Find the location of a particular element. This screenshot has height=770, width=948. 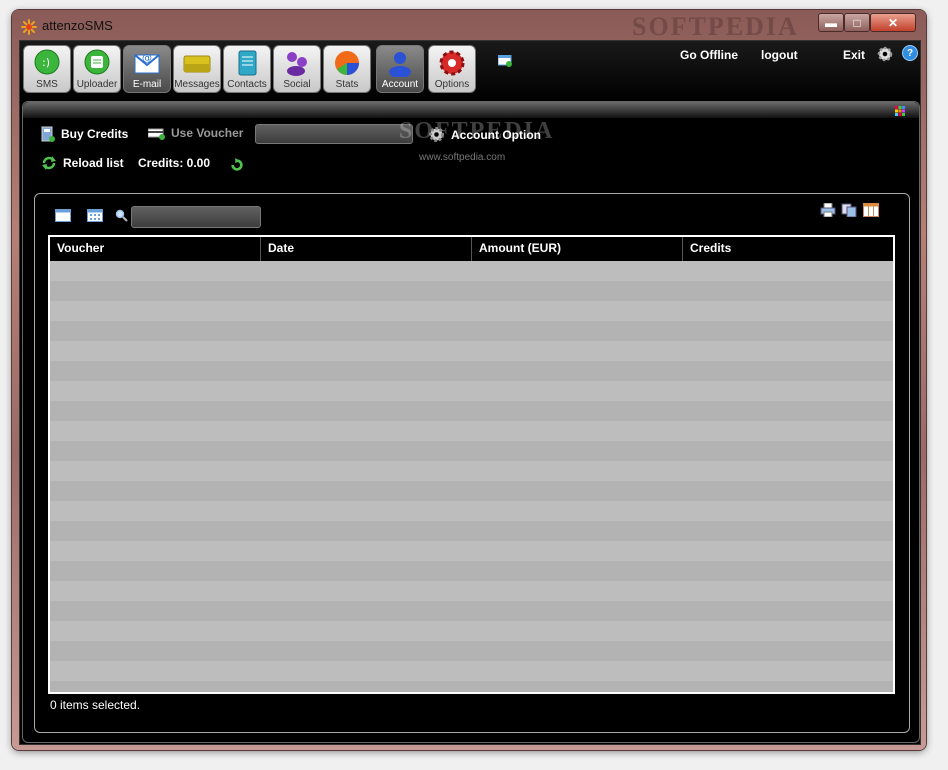

tab-label: Social is located at coordinates (297, 84).